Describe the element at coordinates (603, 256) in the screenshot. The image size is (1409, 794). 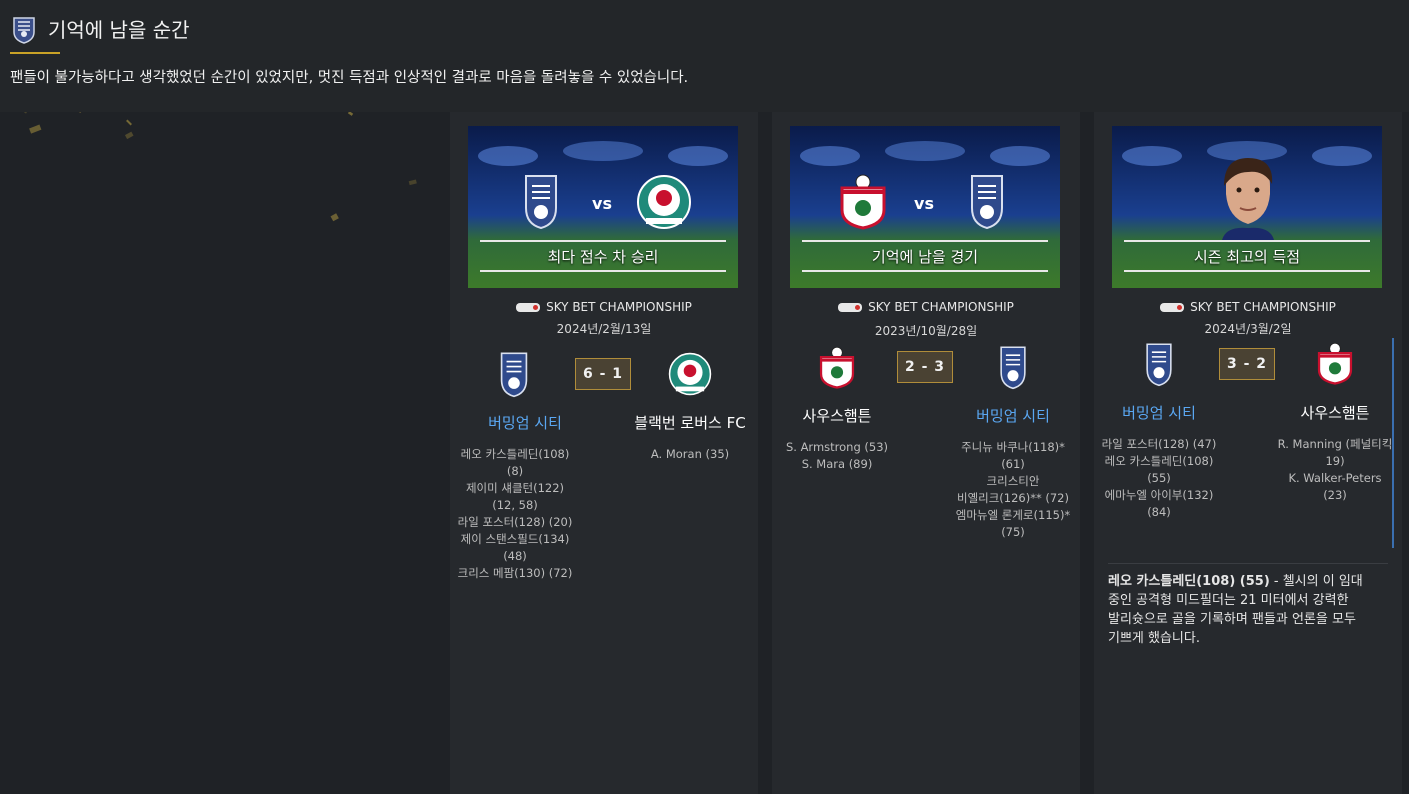
I see `card-caption: 최다 점수 차 승리` at that location.